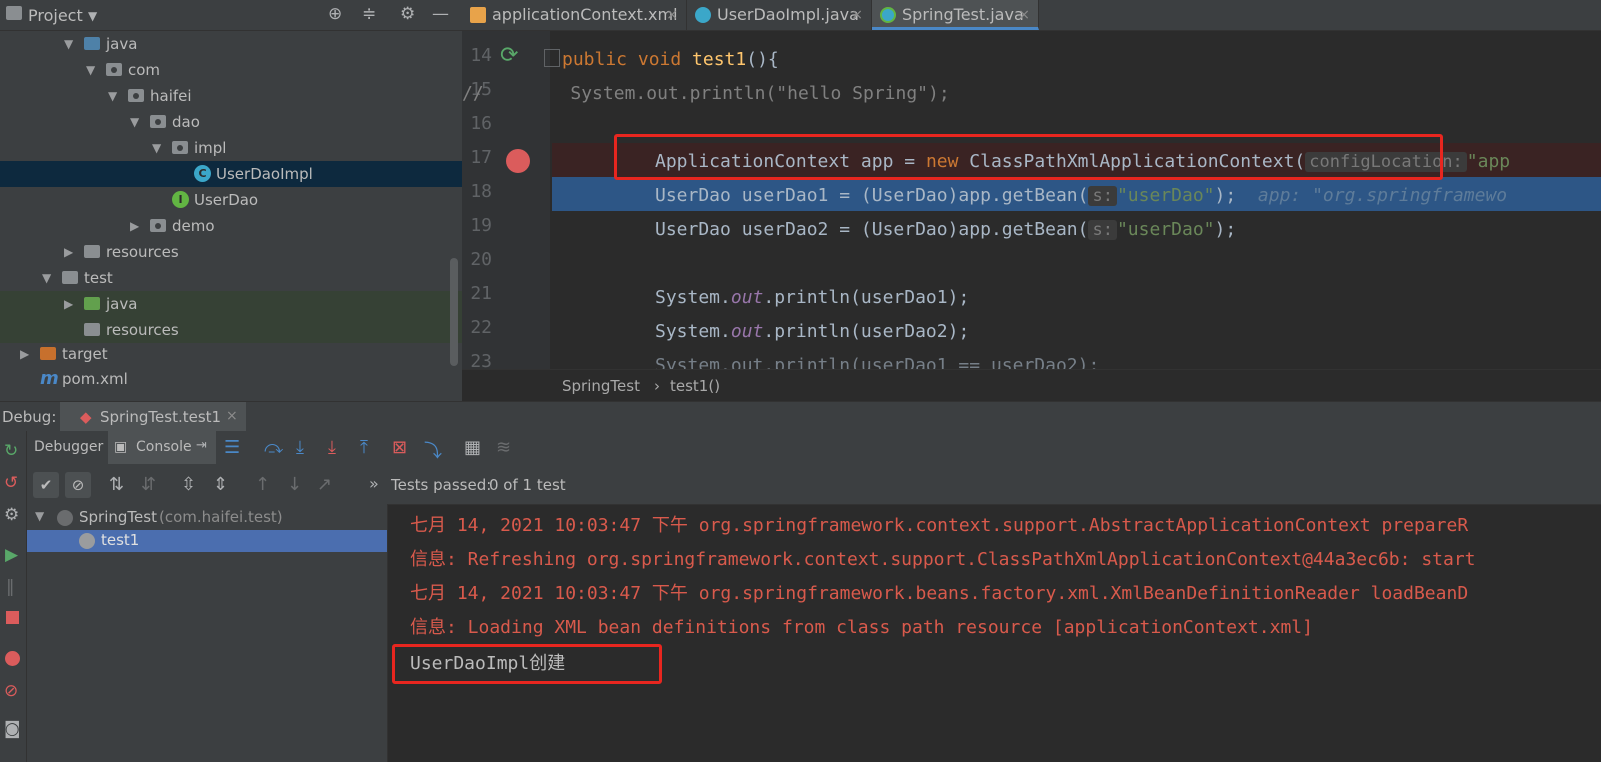 The height and width of the screenshot is (762, 1601). I want to click on tab-label: applicationContext.xml, so click(585, 14).